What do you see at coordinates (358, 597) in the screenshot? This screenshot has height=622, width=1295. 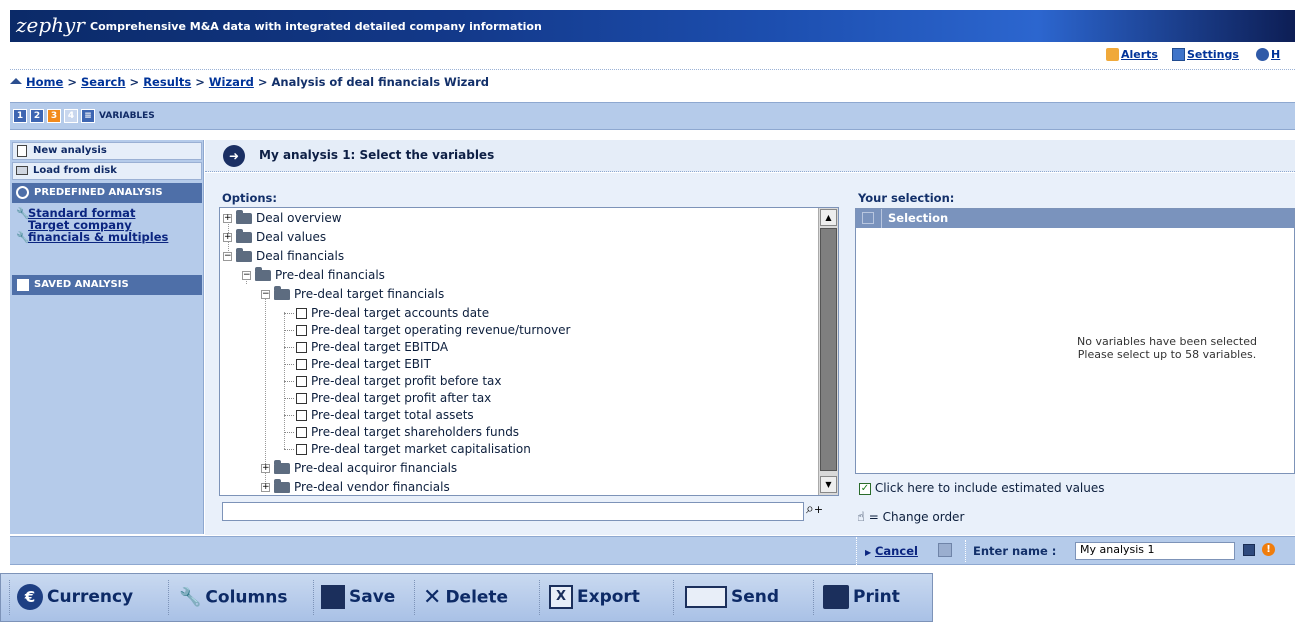 I see `save-button: Save` at bounding box center [358, 597].